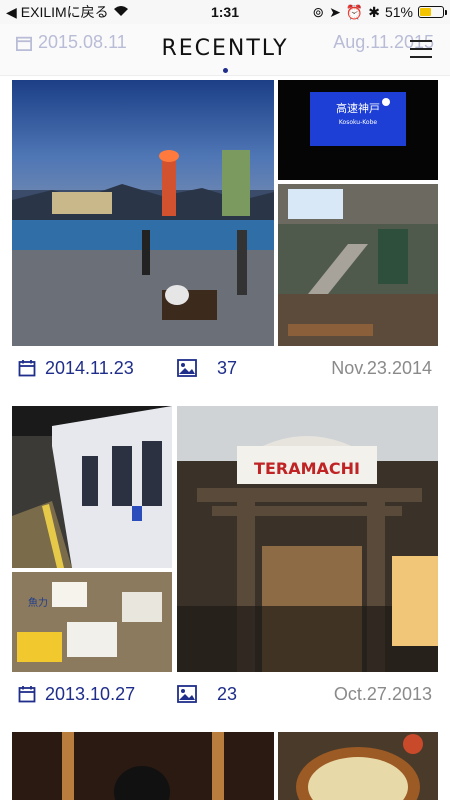 The image size is (450, 800). I want to click on bluetooth-icon: ✱, so click(374, 11).